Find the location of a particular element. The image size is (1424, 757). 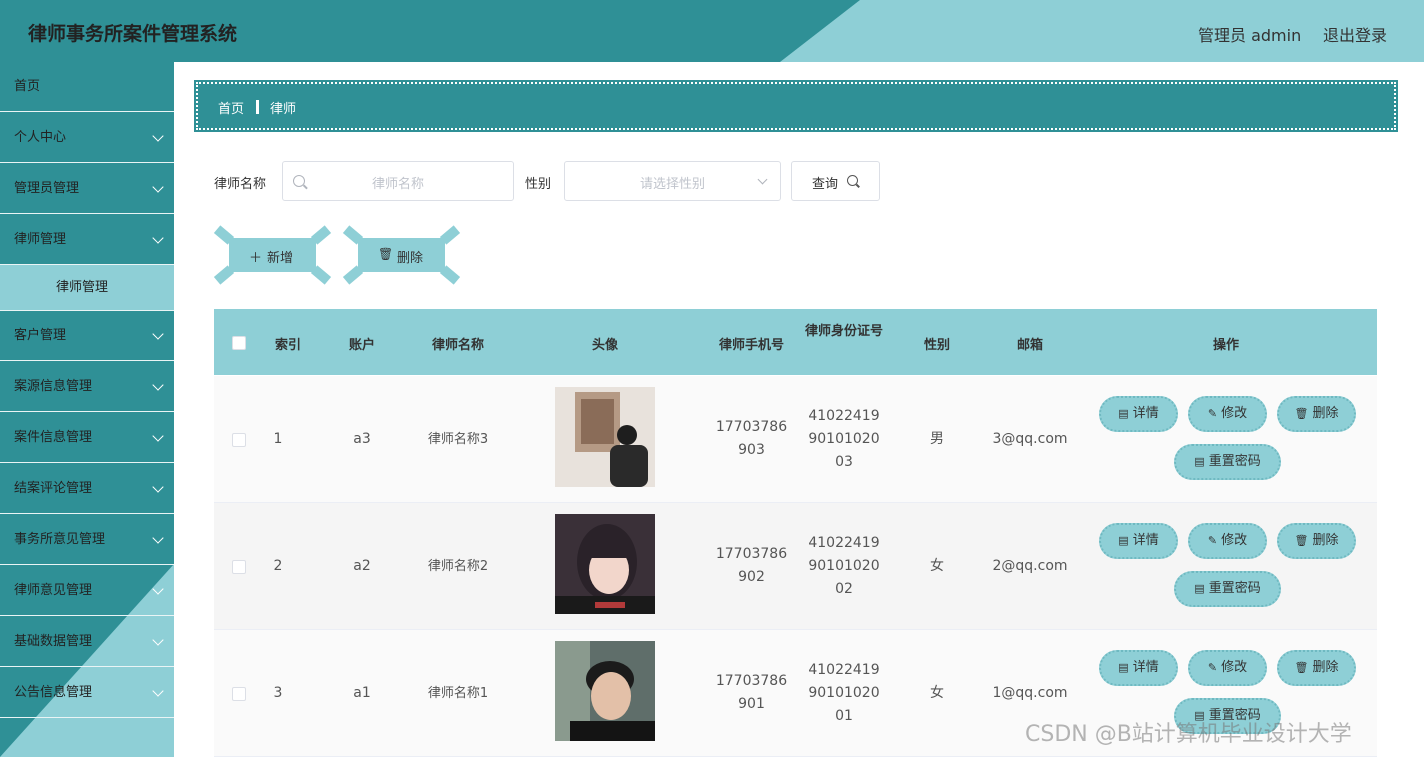

col-account: 账户 is located at coordinates (361, 345).